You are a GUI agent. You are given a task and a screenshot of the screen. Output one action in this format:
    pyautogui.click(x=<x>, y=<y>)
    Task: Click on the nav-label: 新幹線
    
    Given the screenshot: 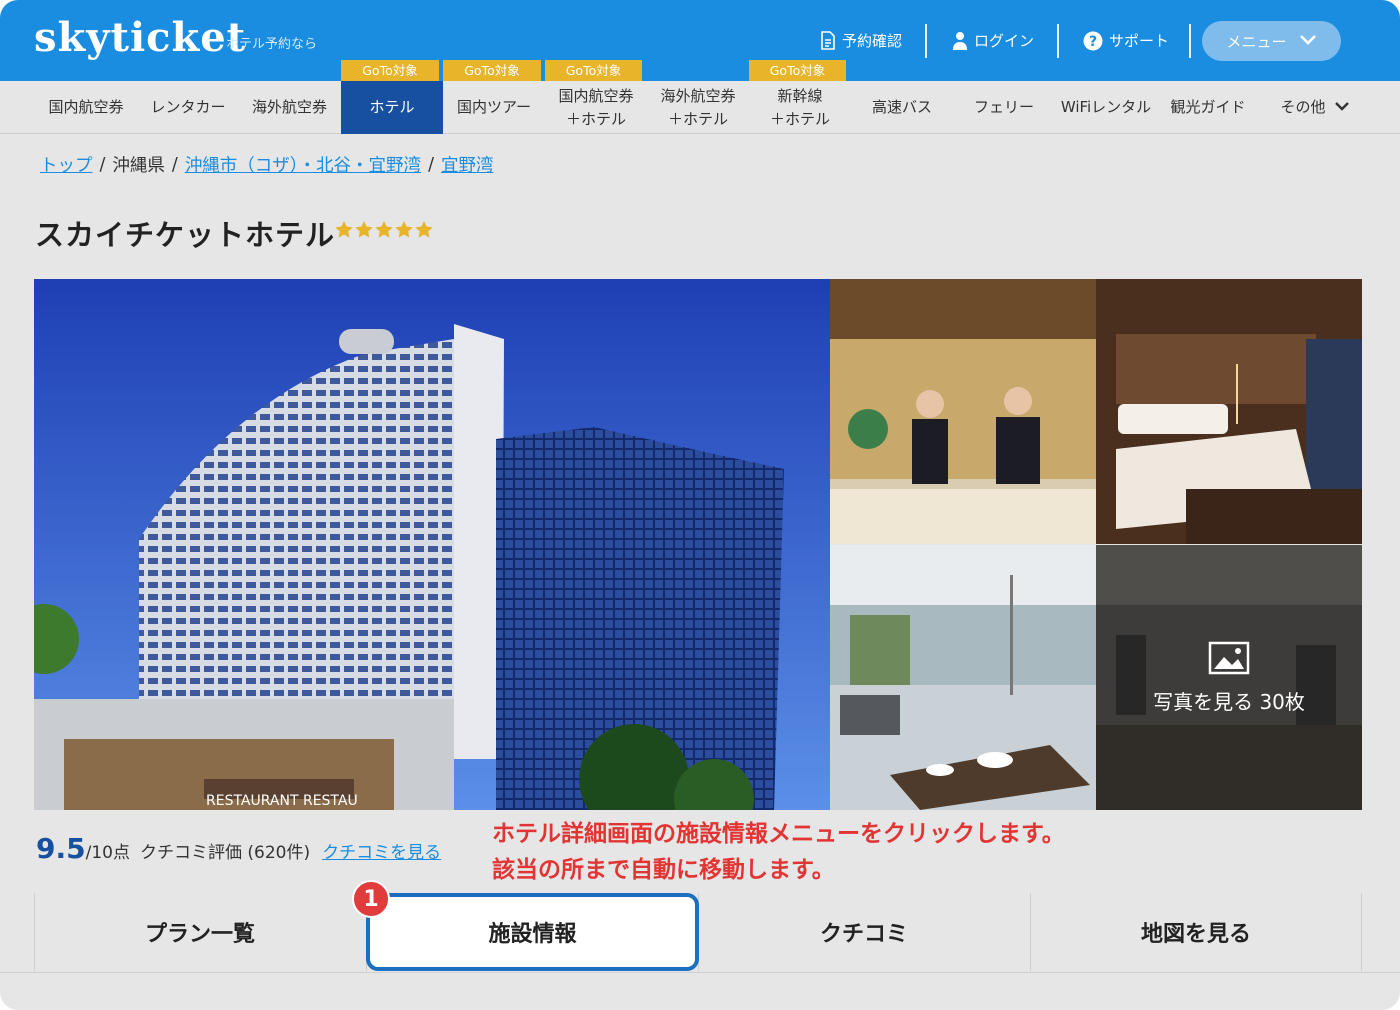 What is the action you would take?
    pyautogui.click(x=800, y=95)
    